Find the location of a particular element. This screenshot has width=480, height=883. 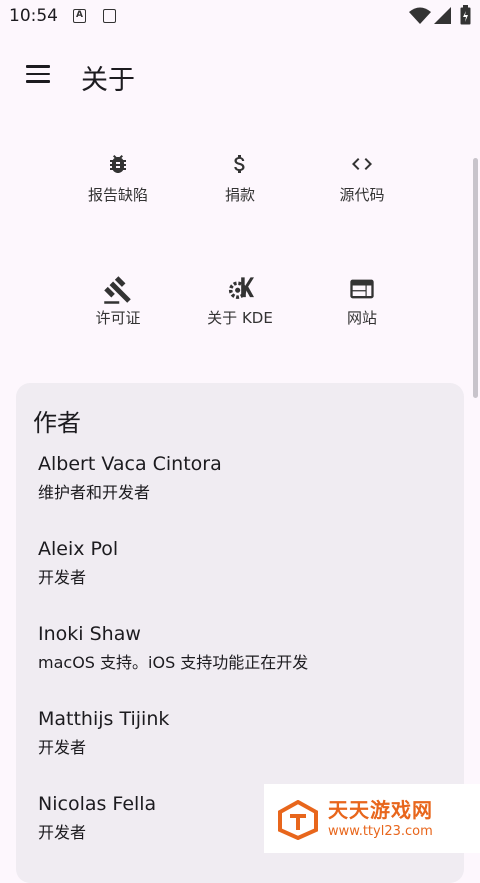

wifi-icon is located at coordinates (420, 15).